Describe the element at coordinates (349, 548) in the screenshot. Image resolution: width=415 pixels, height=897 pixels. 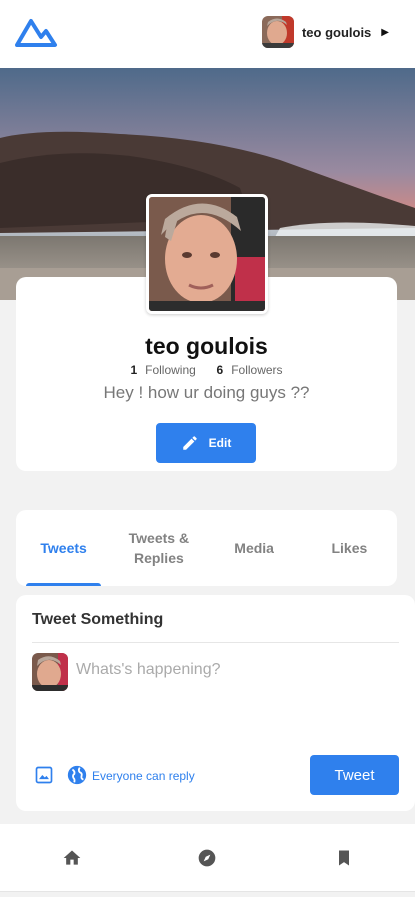
I see `tab-likes: Likes` at that location.